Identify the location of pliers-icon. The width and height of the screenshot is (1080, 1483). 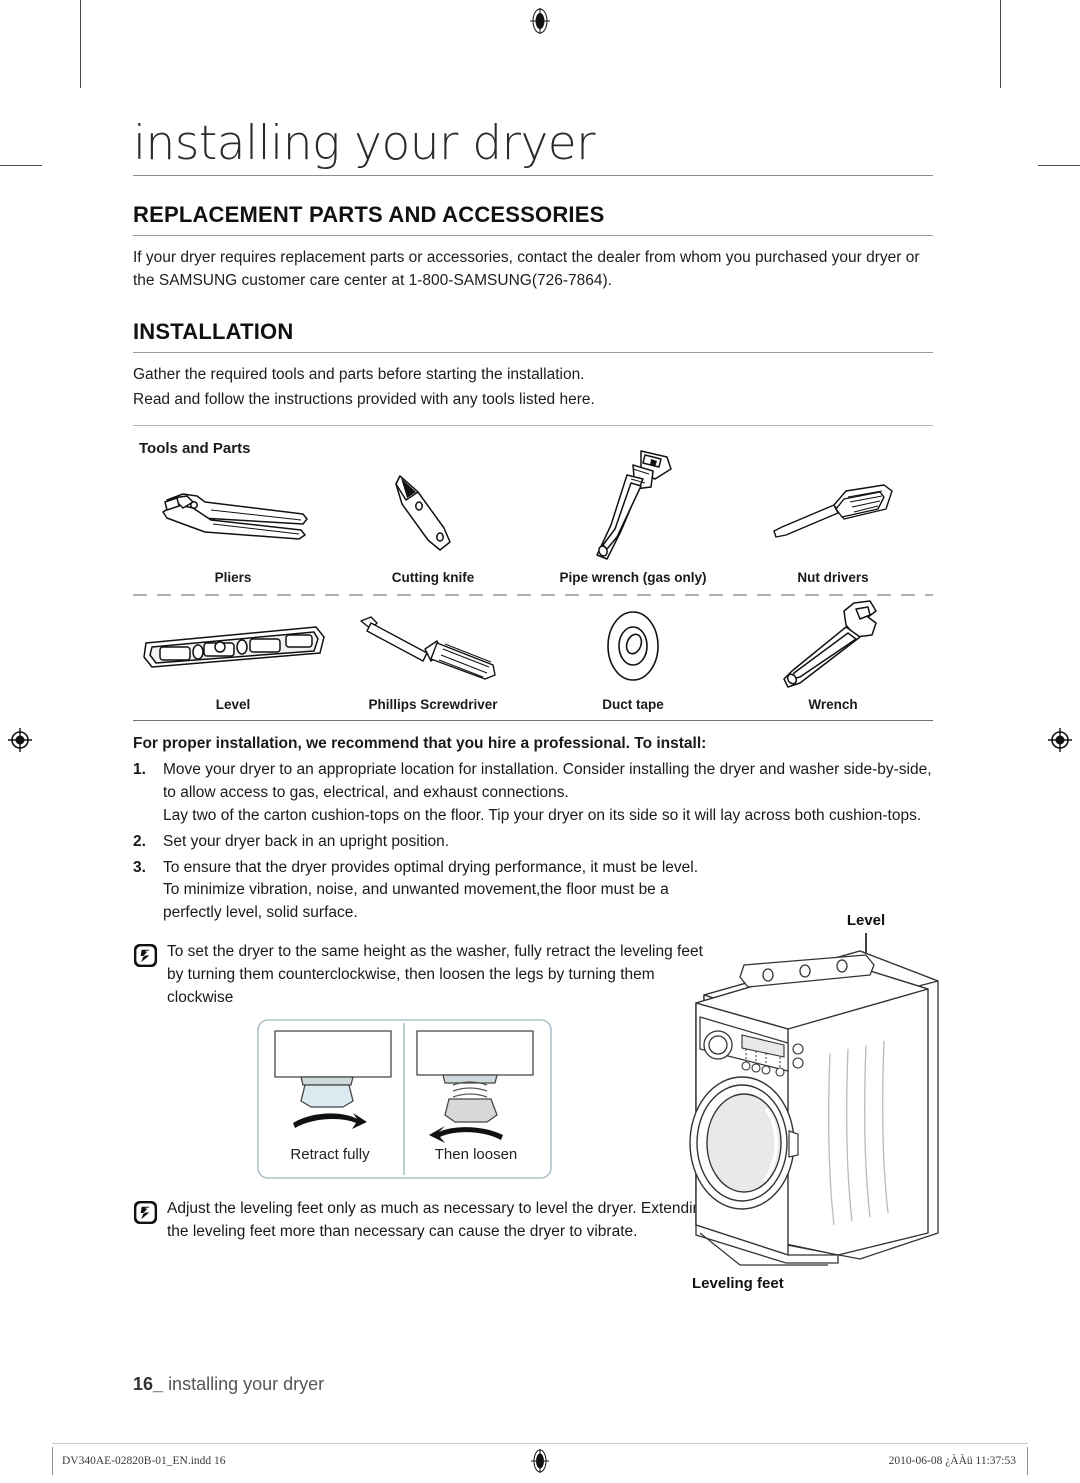
(233, 513).